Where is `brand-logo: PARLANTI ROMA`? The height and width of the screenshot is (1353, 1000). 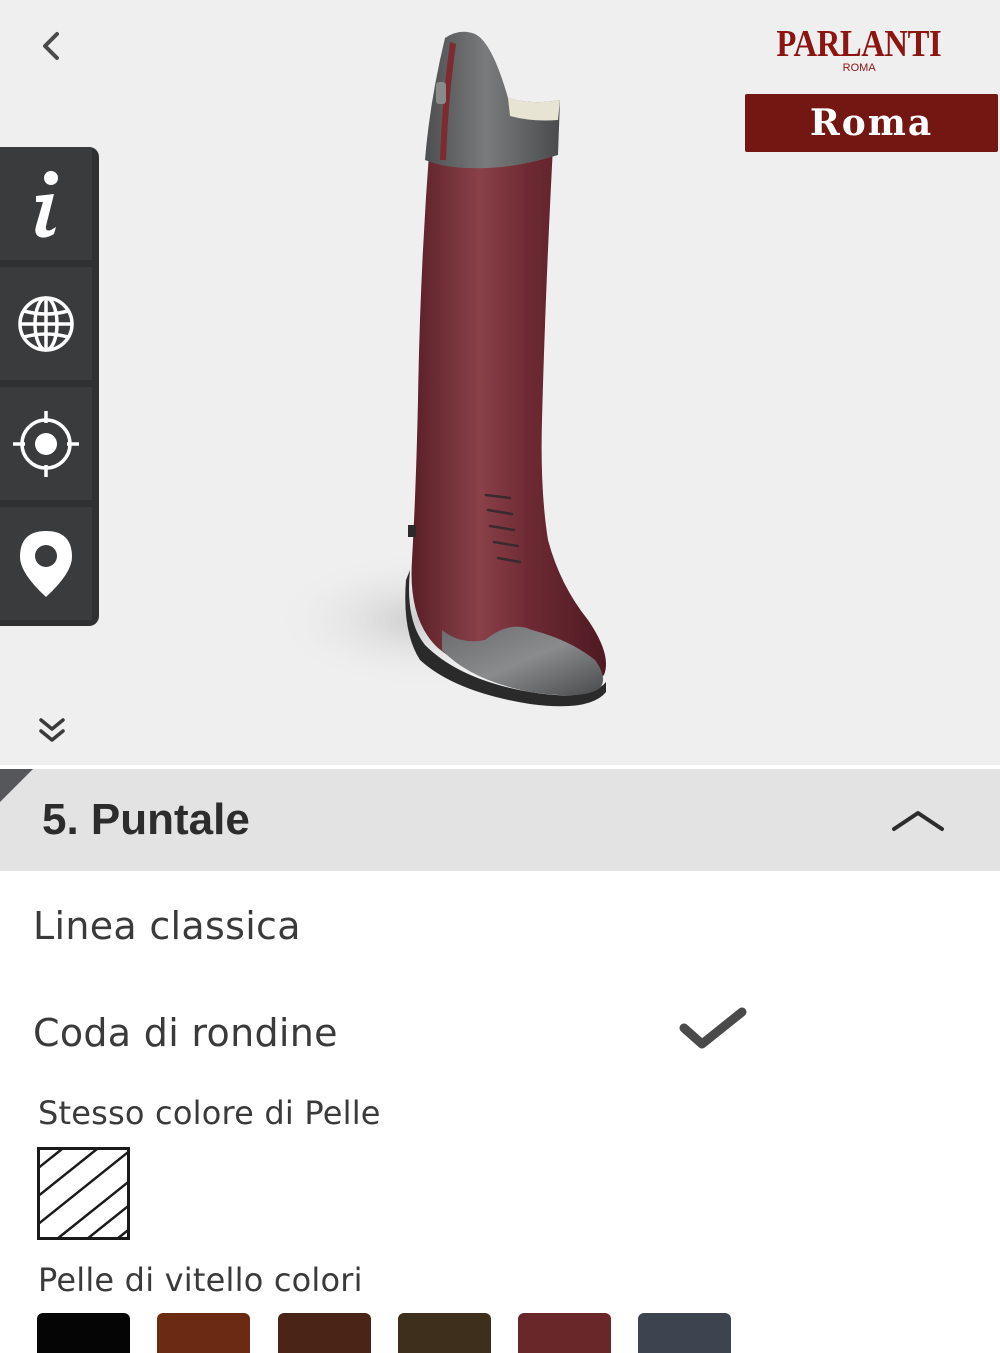 brand-logo: PARLANTI ROMA is located at coordinates (859, 49).